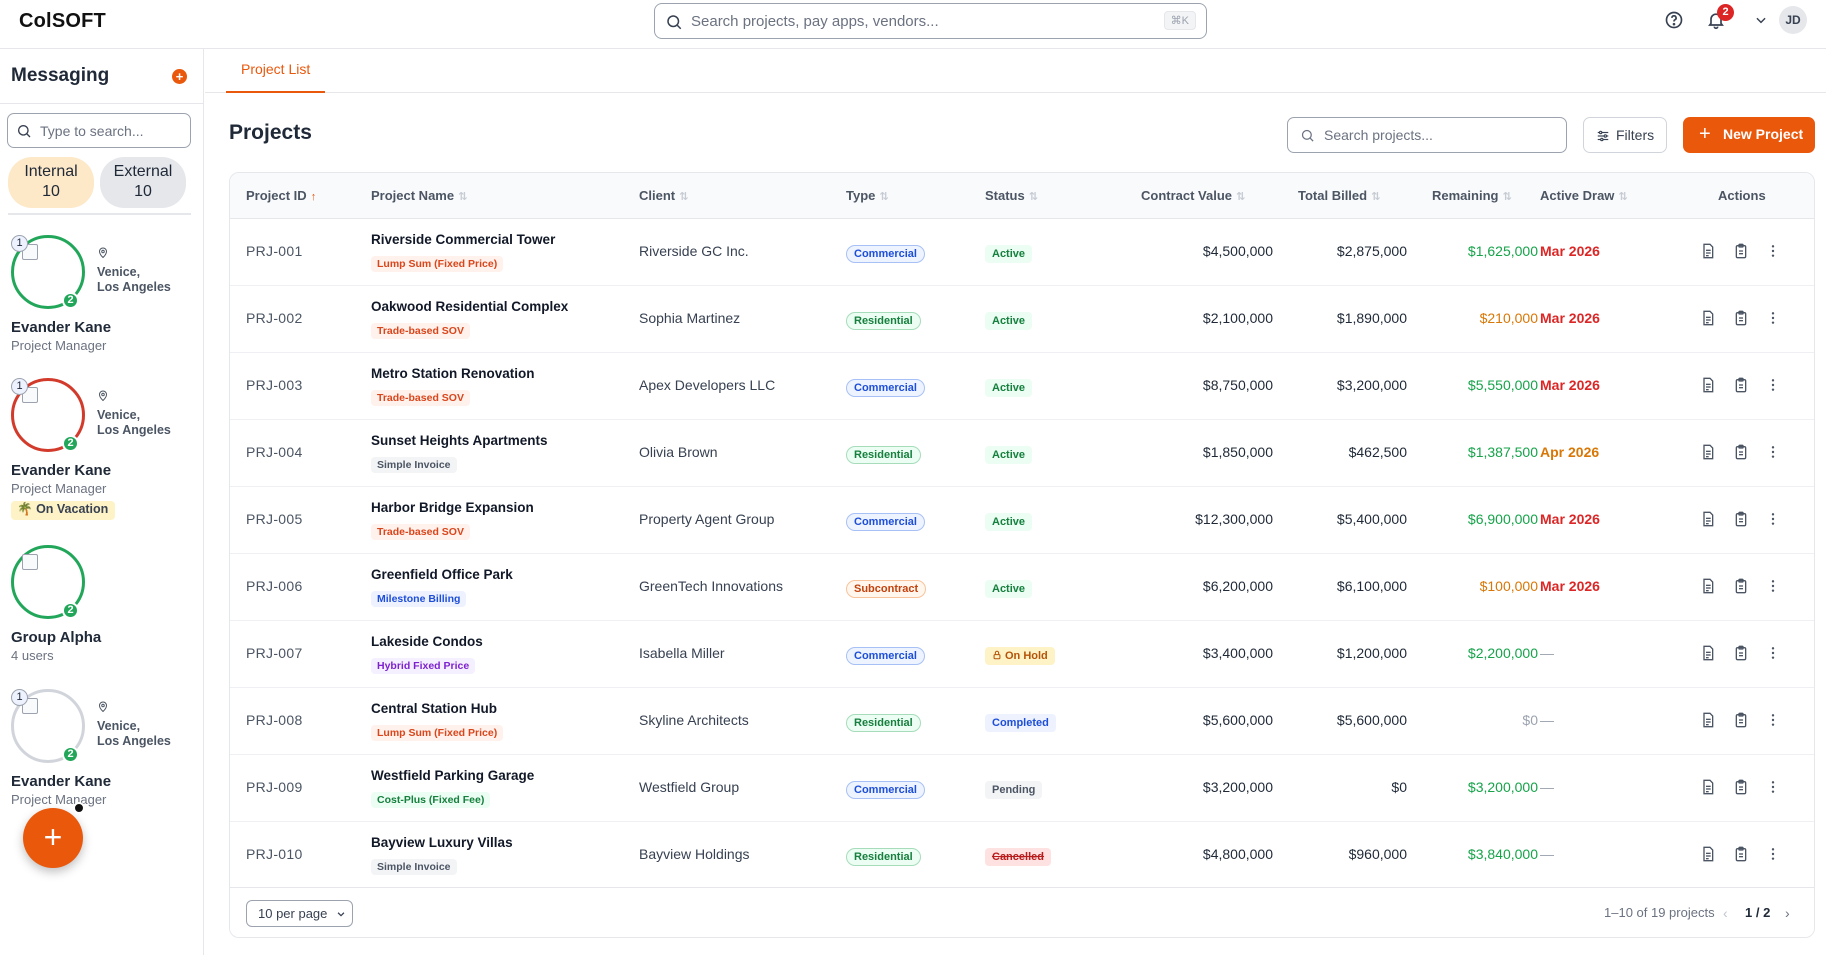 The height and width of the screenshot is (955, 1826). What do you see at coordinates (1011, 195) in the screenshot?
I see `column-header-status: Status ⇅` at bounding box center [1011, 195].